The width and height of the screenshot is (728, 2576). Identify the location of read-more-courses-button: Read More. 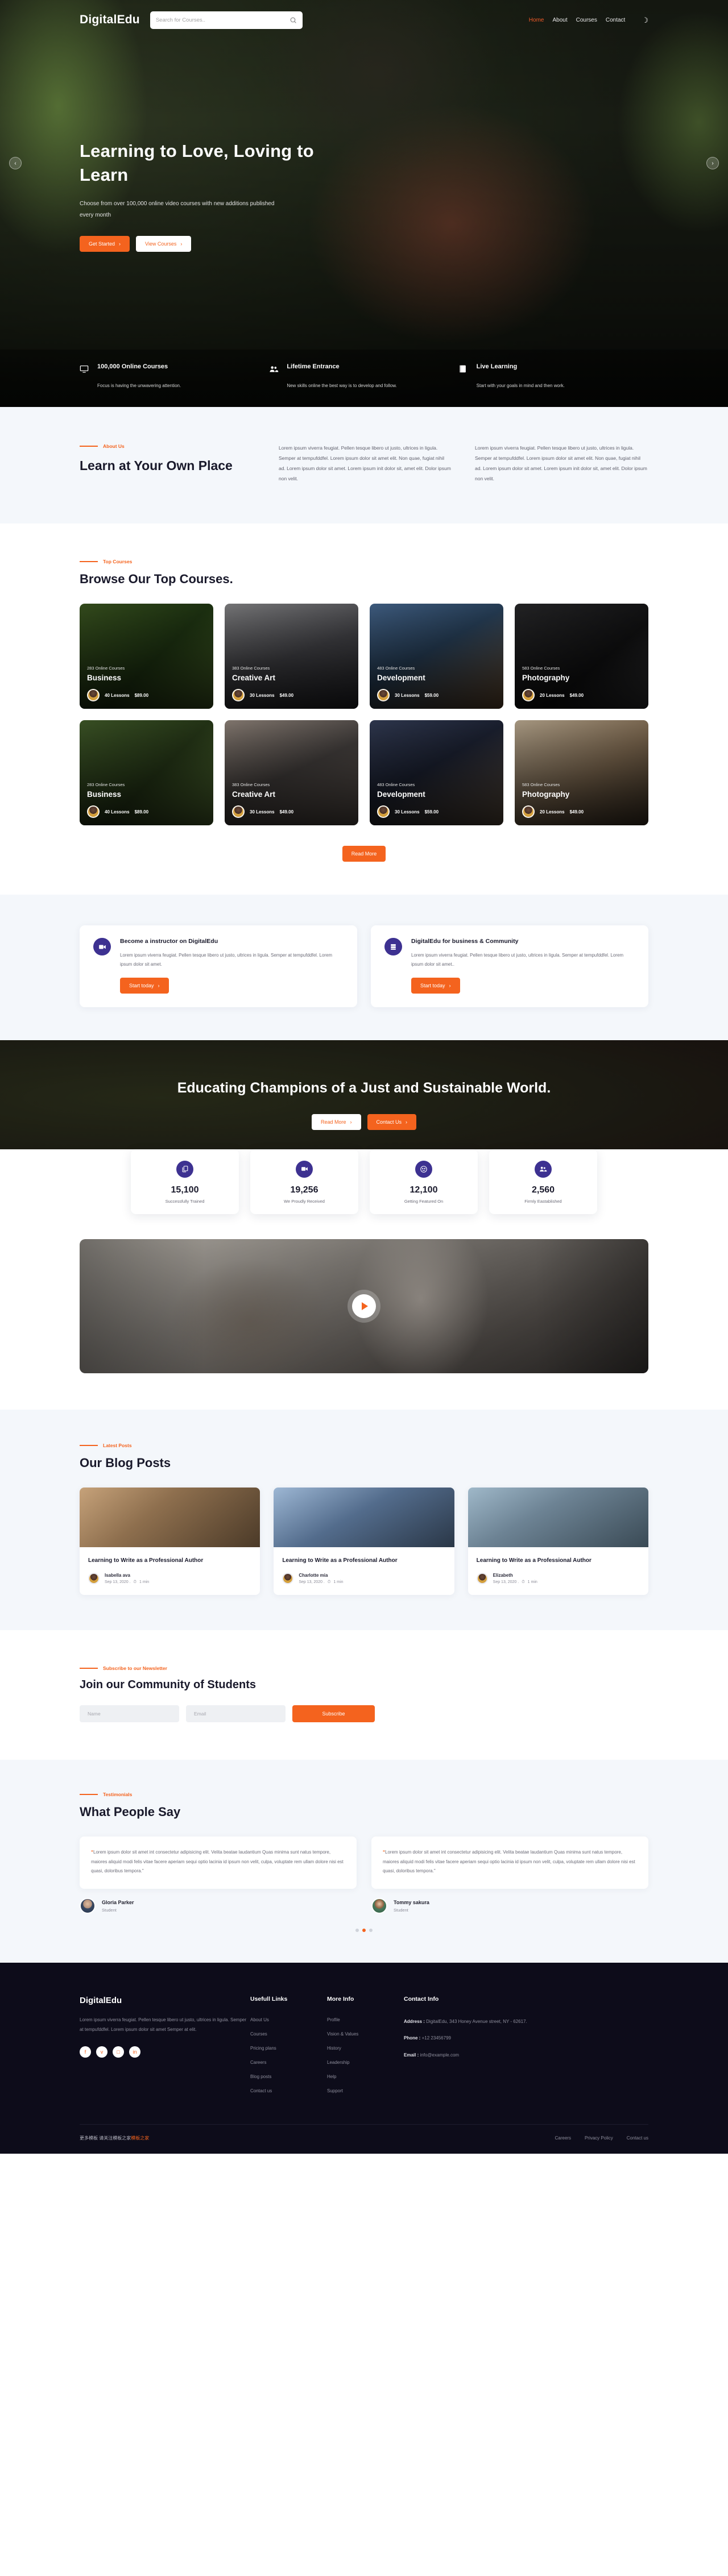
(364, 854).